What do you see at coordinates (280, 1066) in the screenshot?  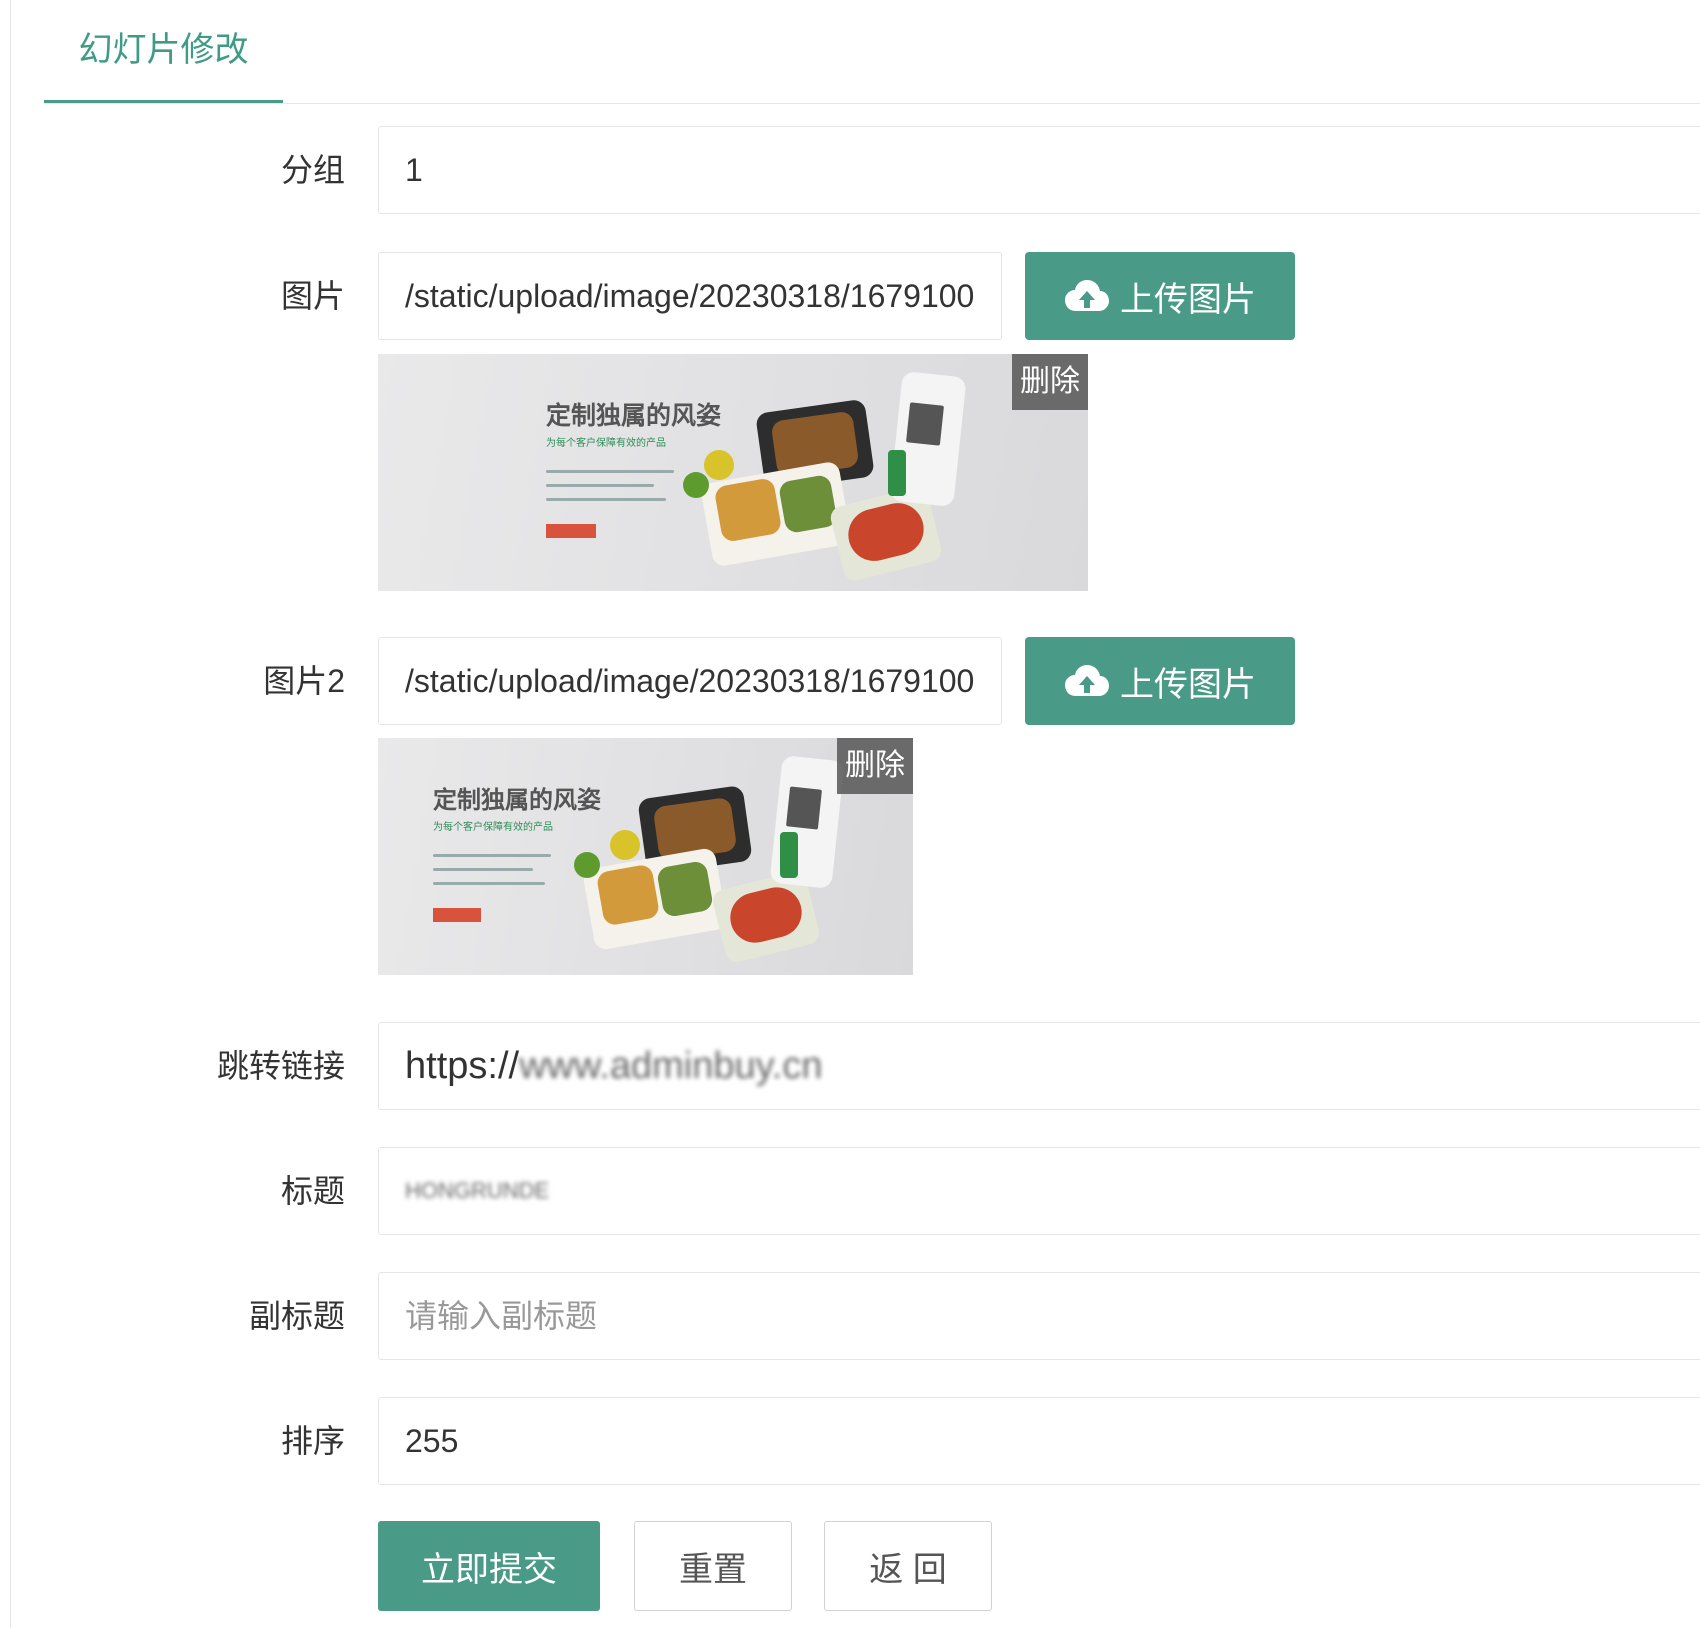 I see `link-label: 跳转链接` at bounding box center [280, 1066].